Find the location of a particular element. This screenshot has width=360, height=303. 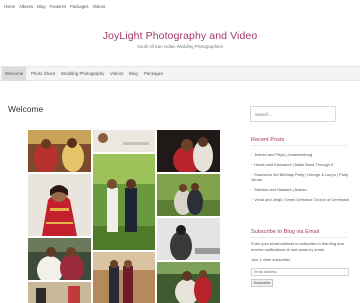

recent-post-link: › Jeshen and Priya | Johannesburg is located at coordinates (301, 154).